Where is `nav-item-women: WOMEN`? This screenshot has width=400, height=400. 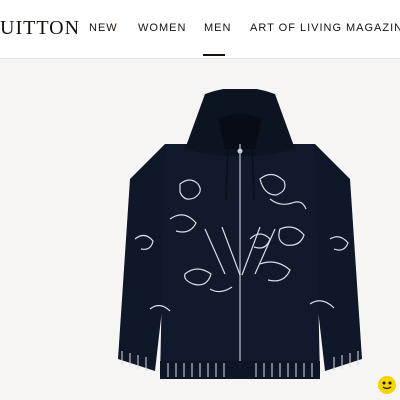 nav-item-women: WOMEN is located at coordinates (162, 28).